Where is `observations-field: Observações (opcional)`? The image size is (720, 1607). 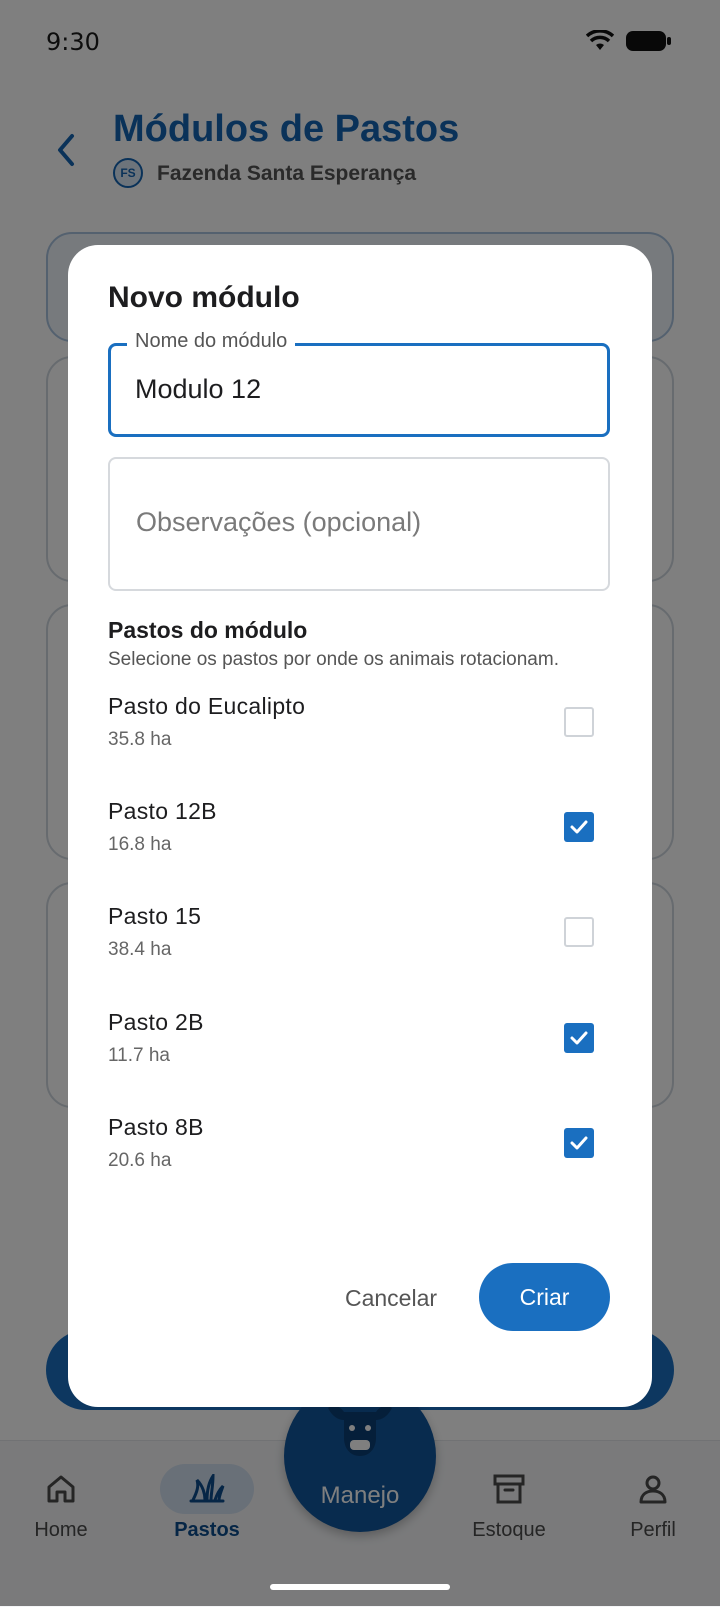
observations-field: Observações (opcional) is located at coordinates (359, 524).